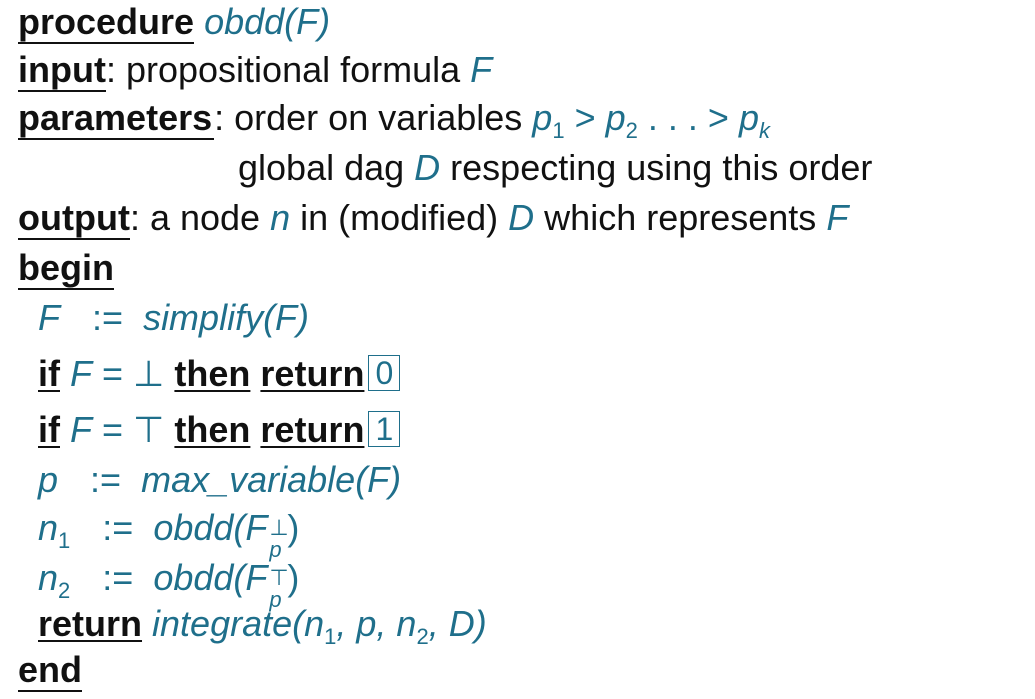 This screenshot has width=1035, height=699. Describe the element at coordinates (64, 540) in the screenshot. I see `n1-lhs-sub: 1` at that location.